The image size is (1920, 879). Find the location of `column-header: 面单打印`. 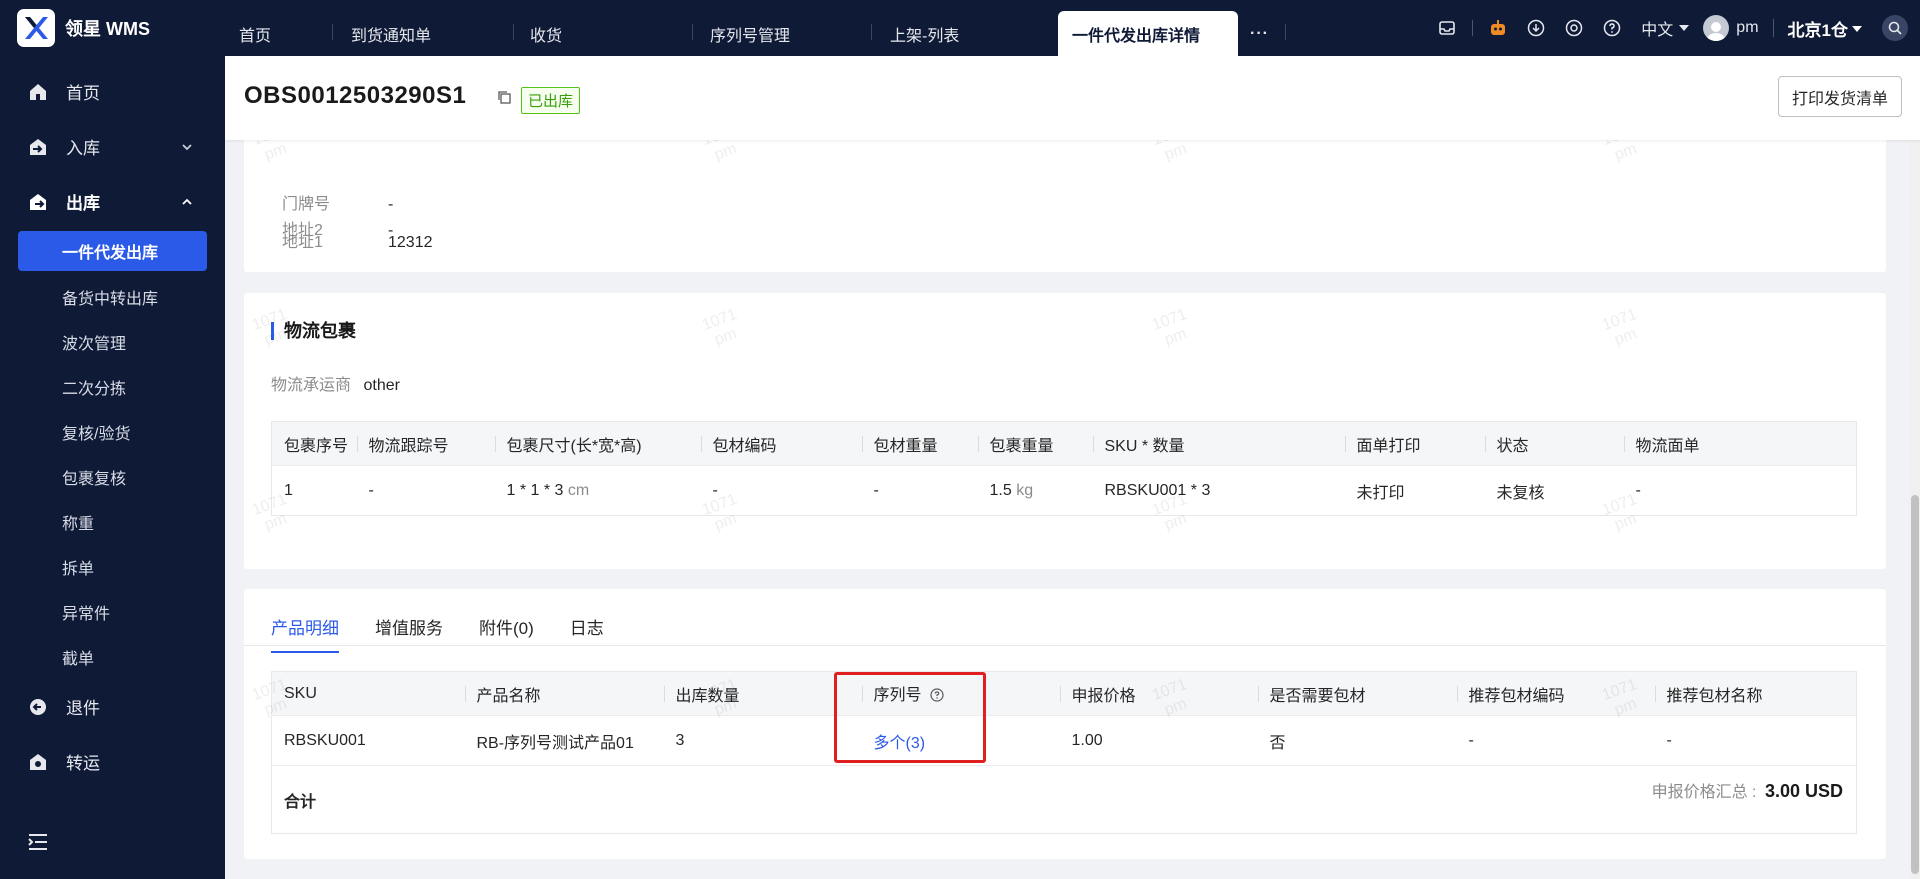

column-header: 面单打印 is located at coordinates (1414, 443).